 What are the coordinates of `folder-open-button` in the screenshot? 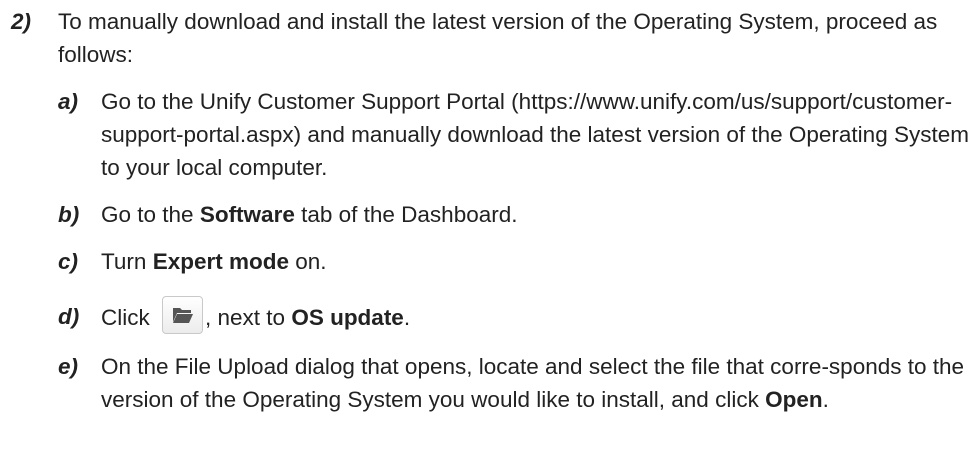 It's located at (182, 315).